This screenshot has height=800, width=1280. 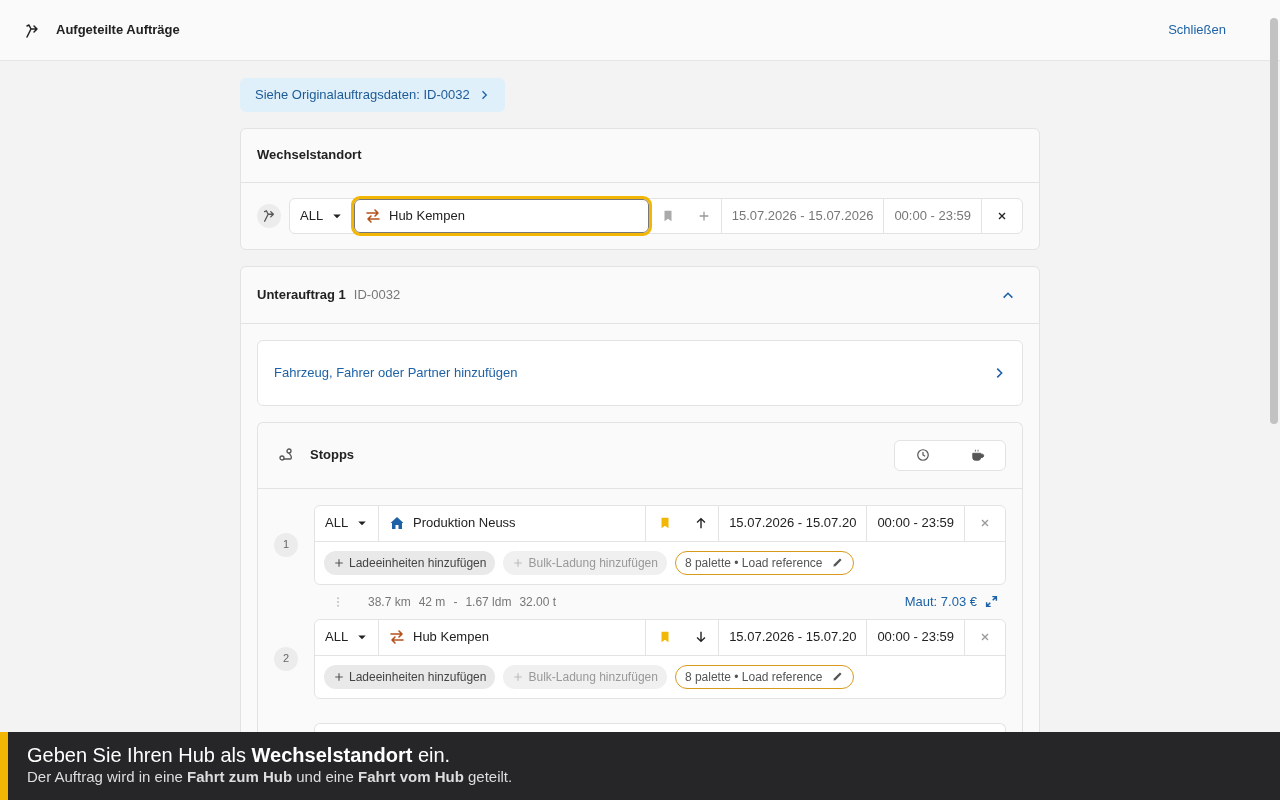 What do you see at coordinates (940, 601) in the screenshot?
I see `toll-link: Maut: 7.03 €` at bounding box center [940, 601].